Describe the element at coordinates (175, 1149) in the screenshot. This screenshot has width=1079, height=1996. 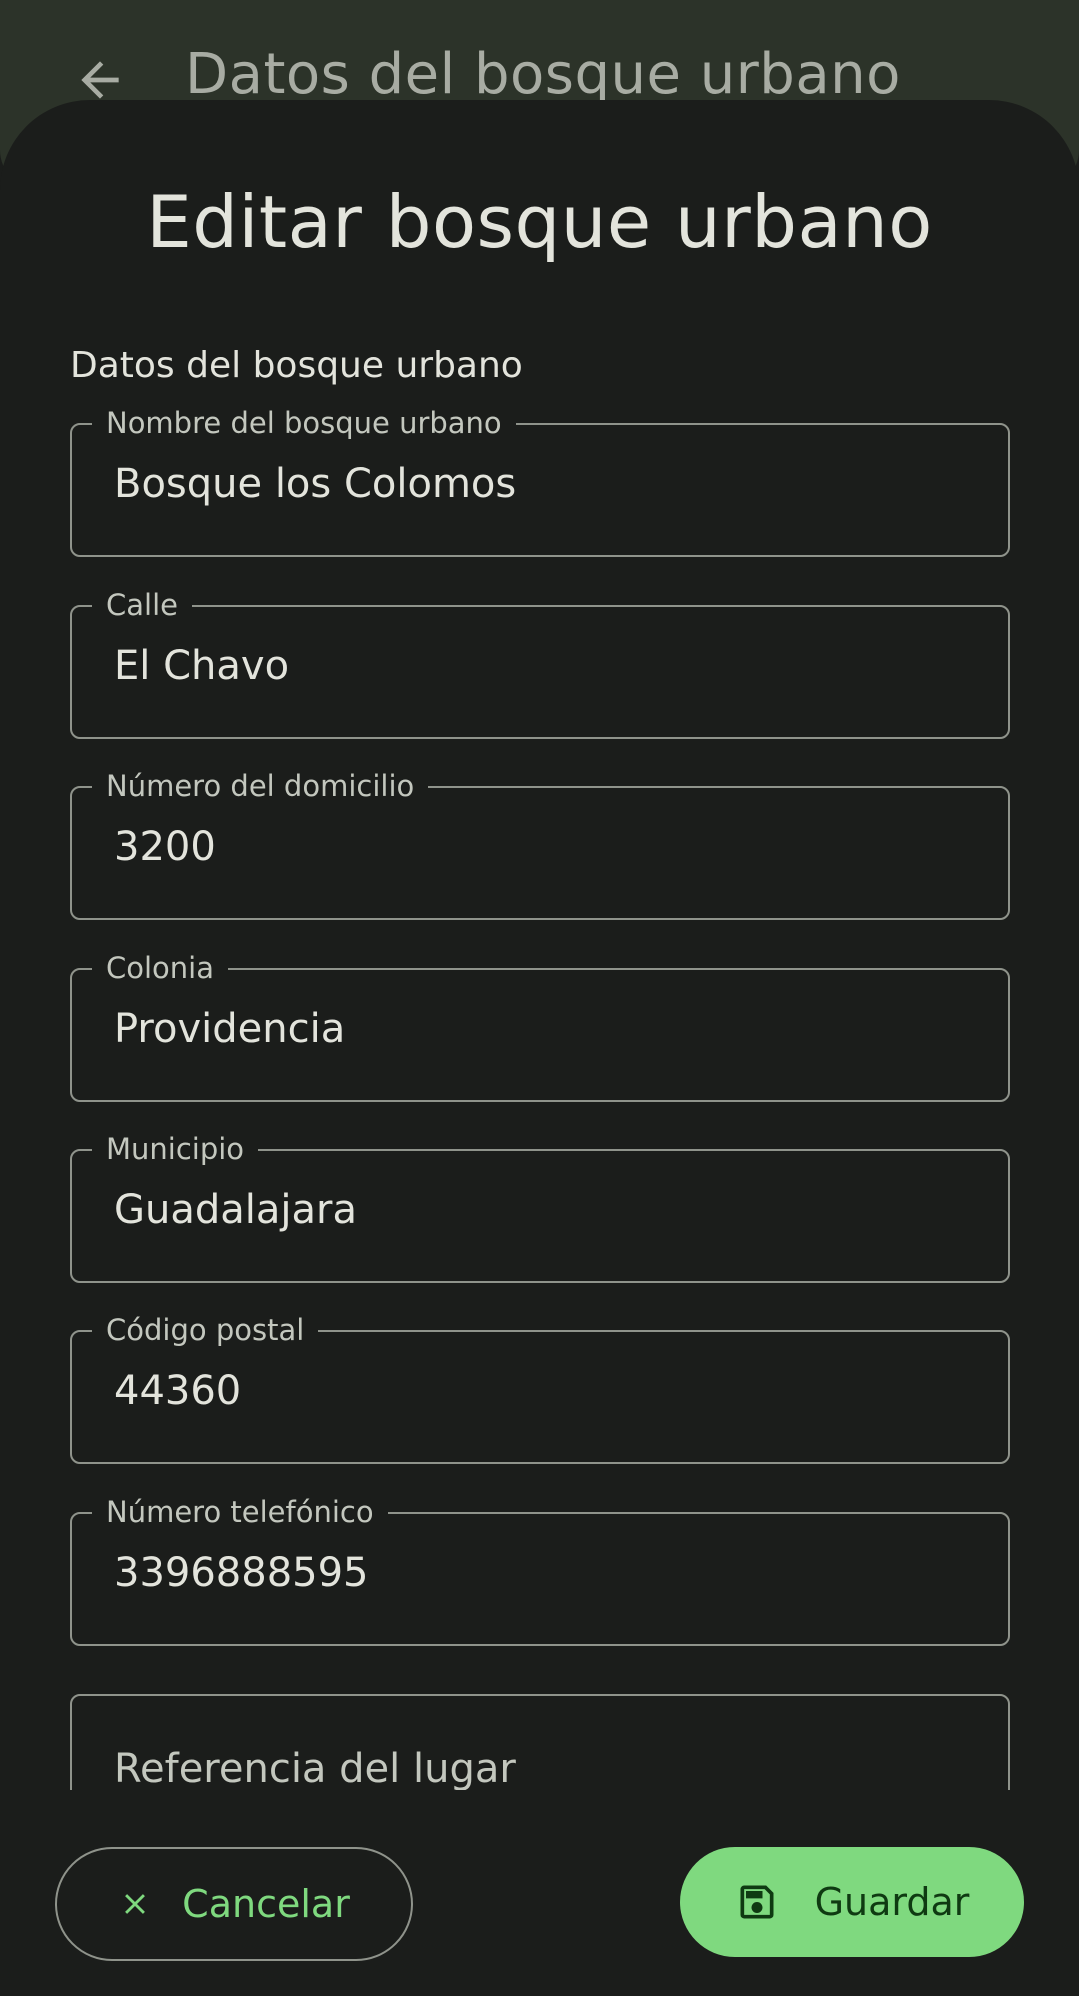
I see `field-label: Municipio` at that location.